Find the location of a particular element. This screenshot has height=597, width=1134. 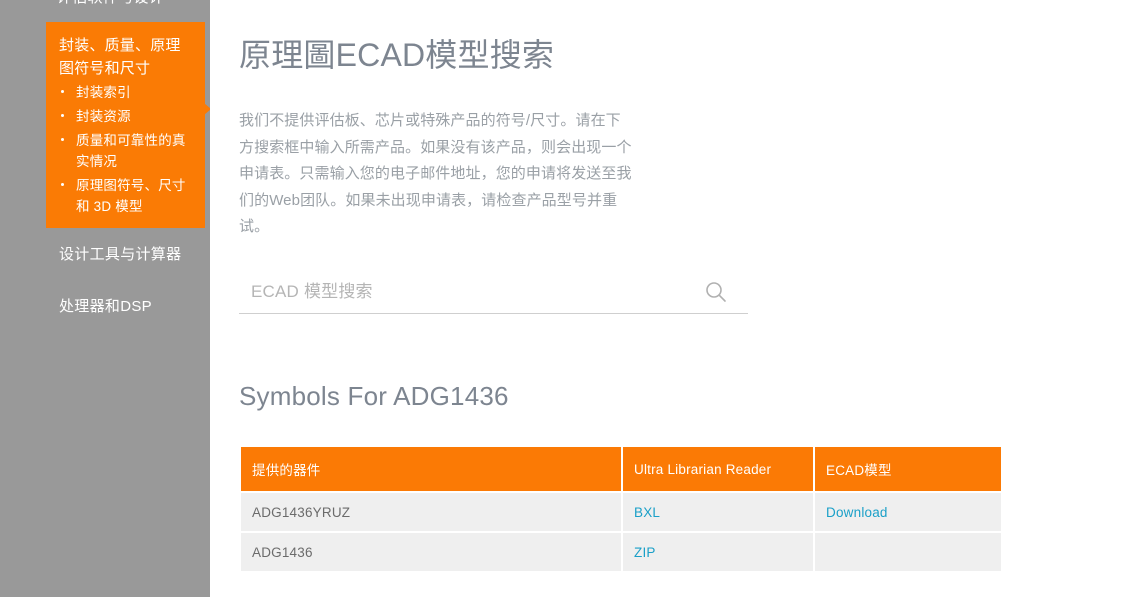

cell-ecad-empty is located at coordinates (908, 552).